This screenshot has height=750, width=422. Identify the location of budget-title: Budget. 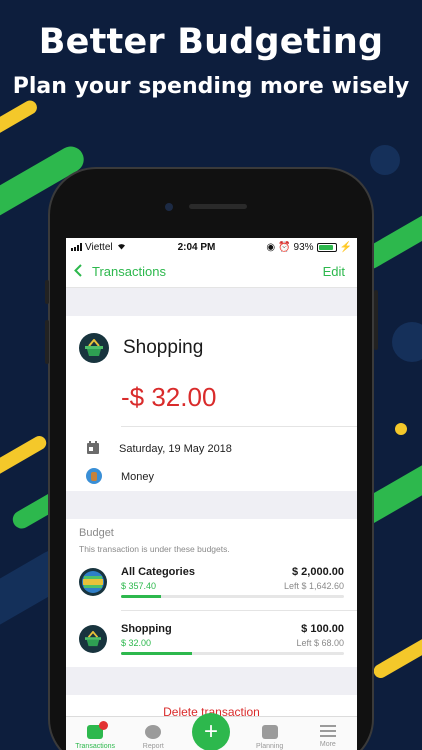
(96, 533).